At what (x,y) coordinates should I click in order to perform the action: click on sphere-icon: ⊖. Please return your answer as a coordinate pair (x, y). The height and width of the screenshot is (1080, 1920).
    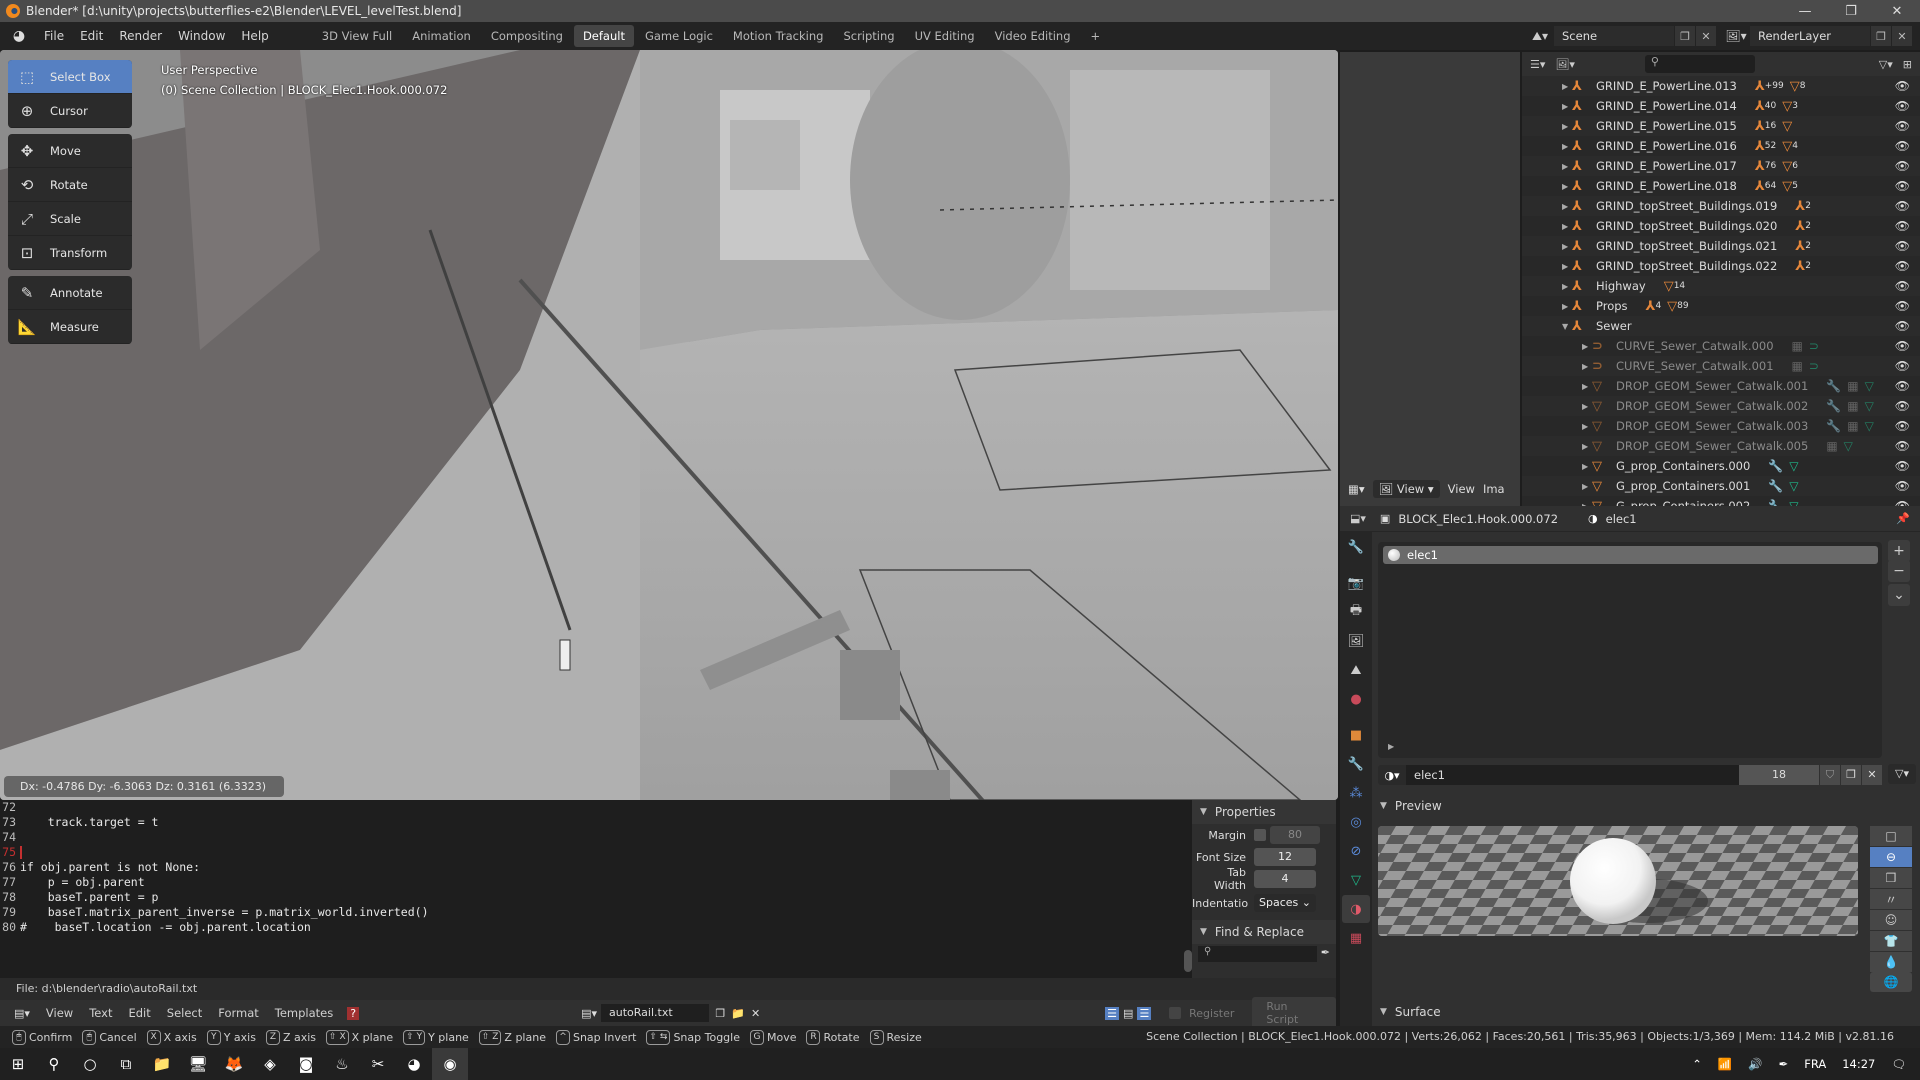
    Looking at the image, I should click on (1891, 857).